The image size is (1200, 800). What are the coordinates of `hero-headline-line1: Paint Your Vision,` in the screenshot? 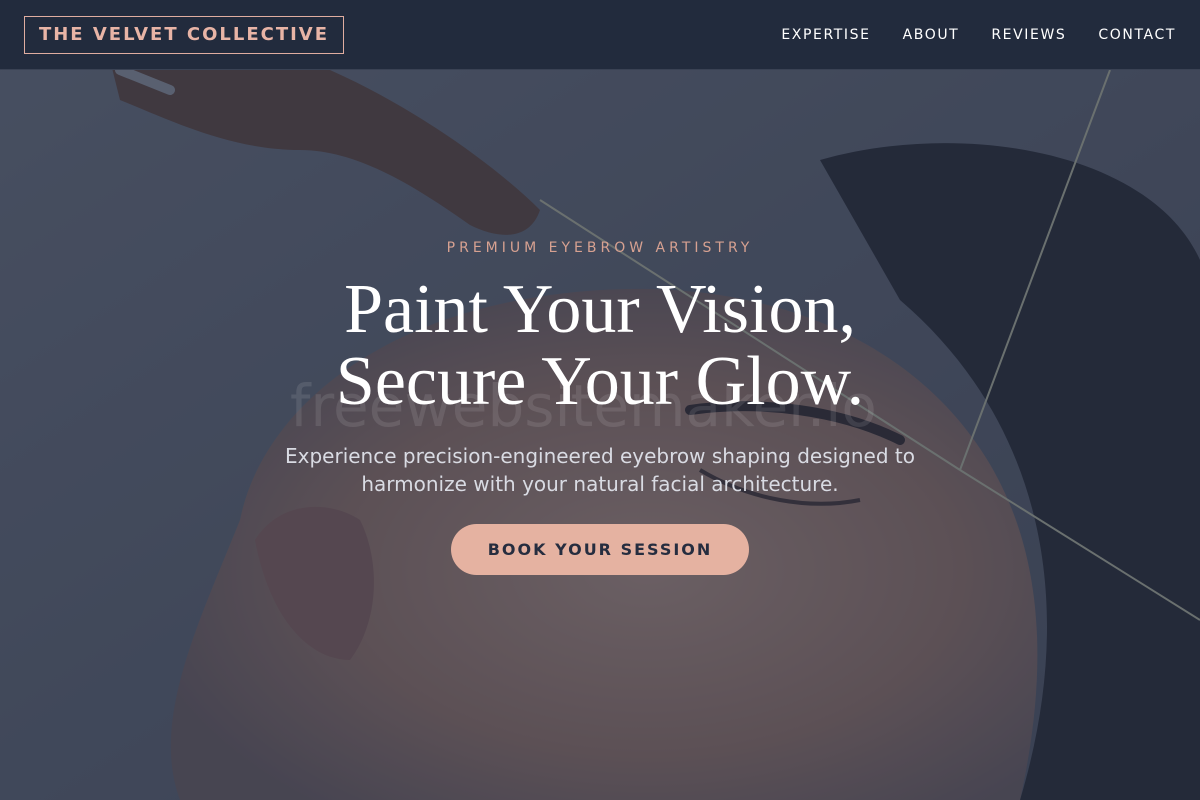 It's located at (600, 309).